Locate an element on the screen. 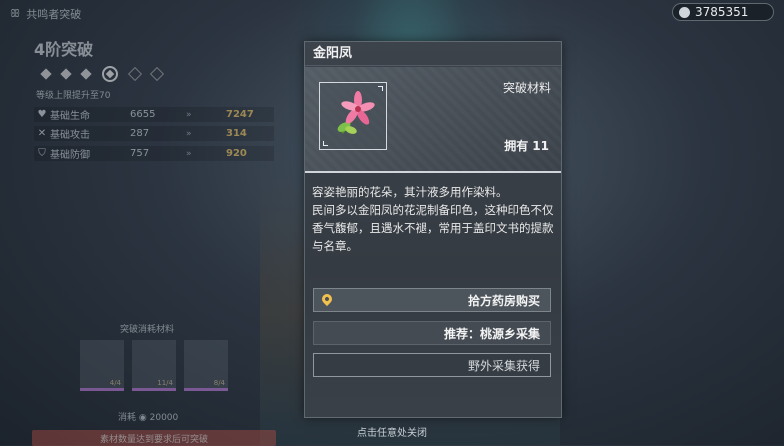 This screenshot has width=784, height=446. item-category: 突破材料 is located at coordinates (526, 88).